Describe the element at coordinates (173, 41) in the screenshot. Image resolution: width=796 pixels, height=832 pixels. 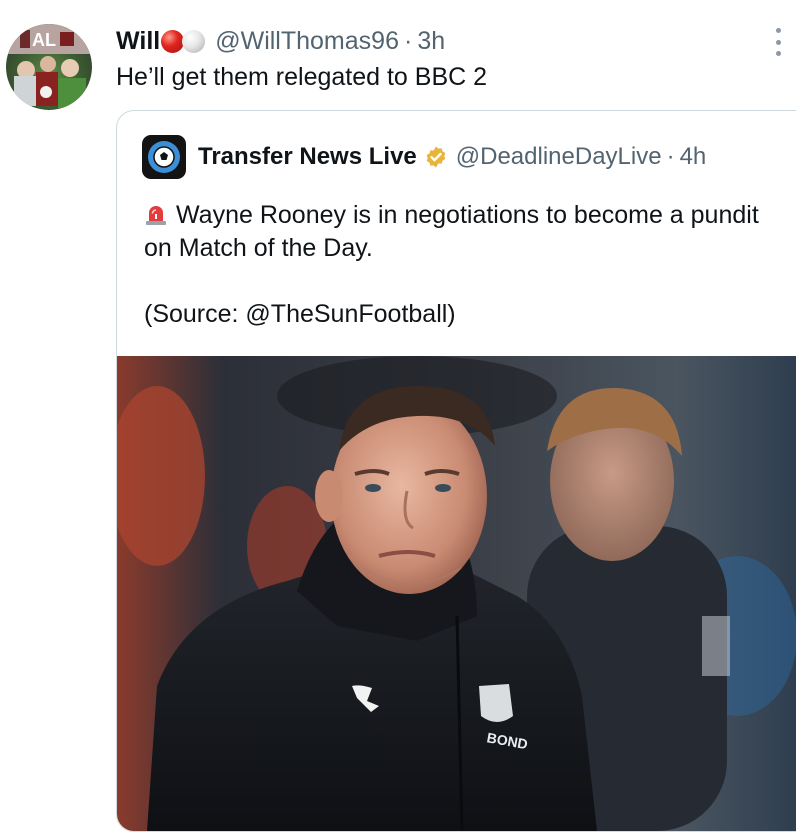
I see `red-ball-emoji-icon` at that location.